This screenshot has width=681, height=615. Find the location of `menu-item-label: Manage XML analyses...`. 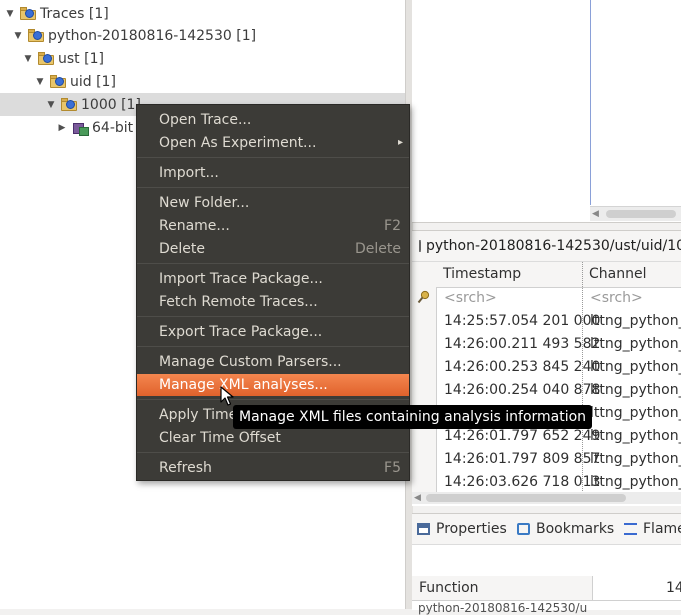

menu-item-label: Manage XML analyses... is located at coordinates (243, 385).